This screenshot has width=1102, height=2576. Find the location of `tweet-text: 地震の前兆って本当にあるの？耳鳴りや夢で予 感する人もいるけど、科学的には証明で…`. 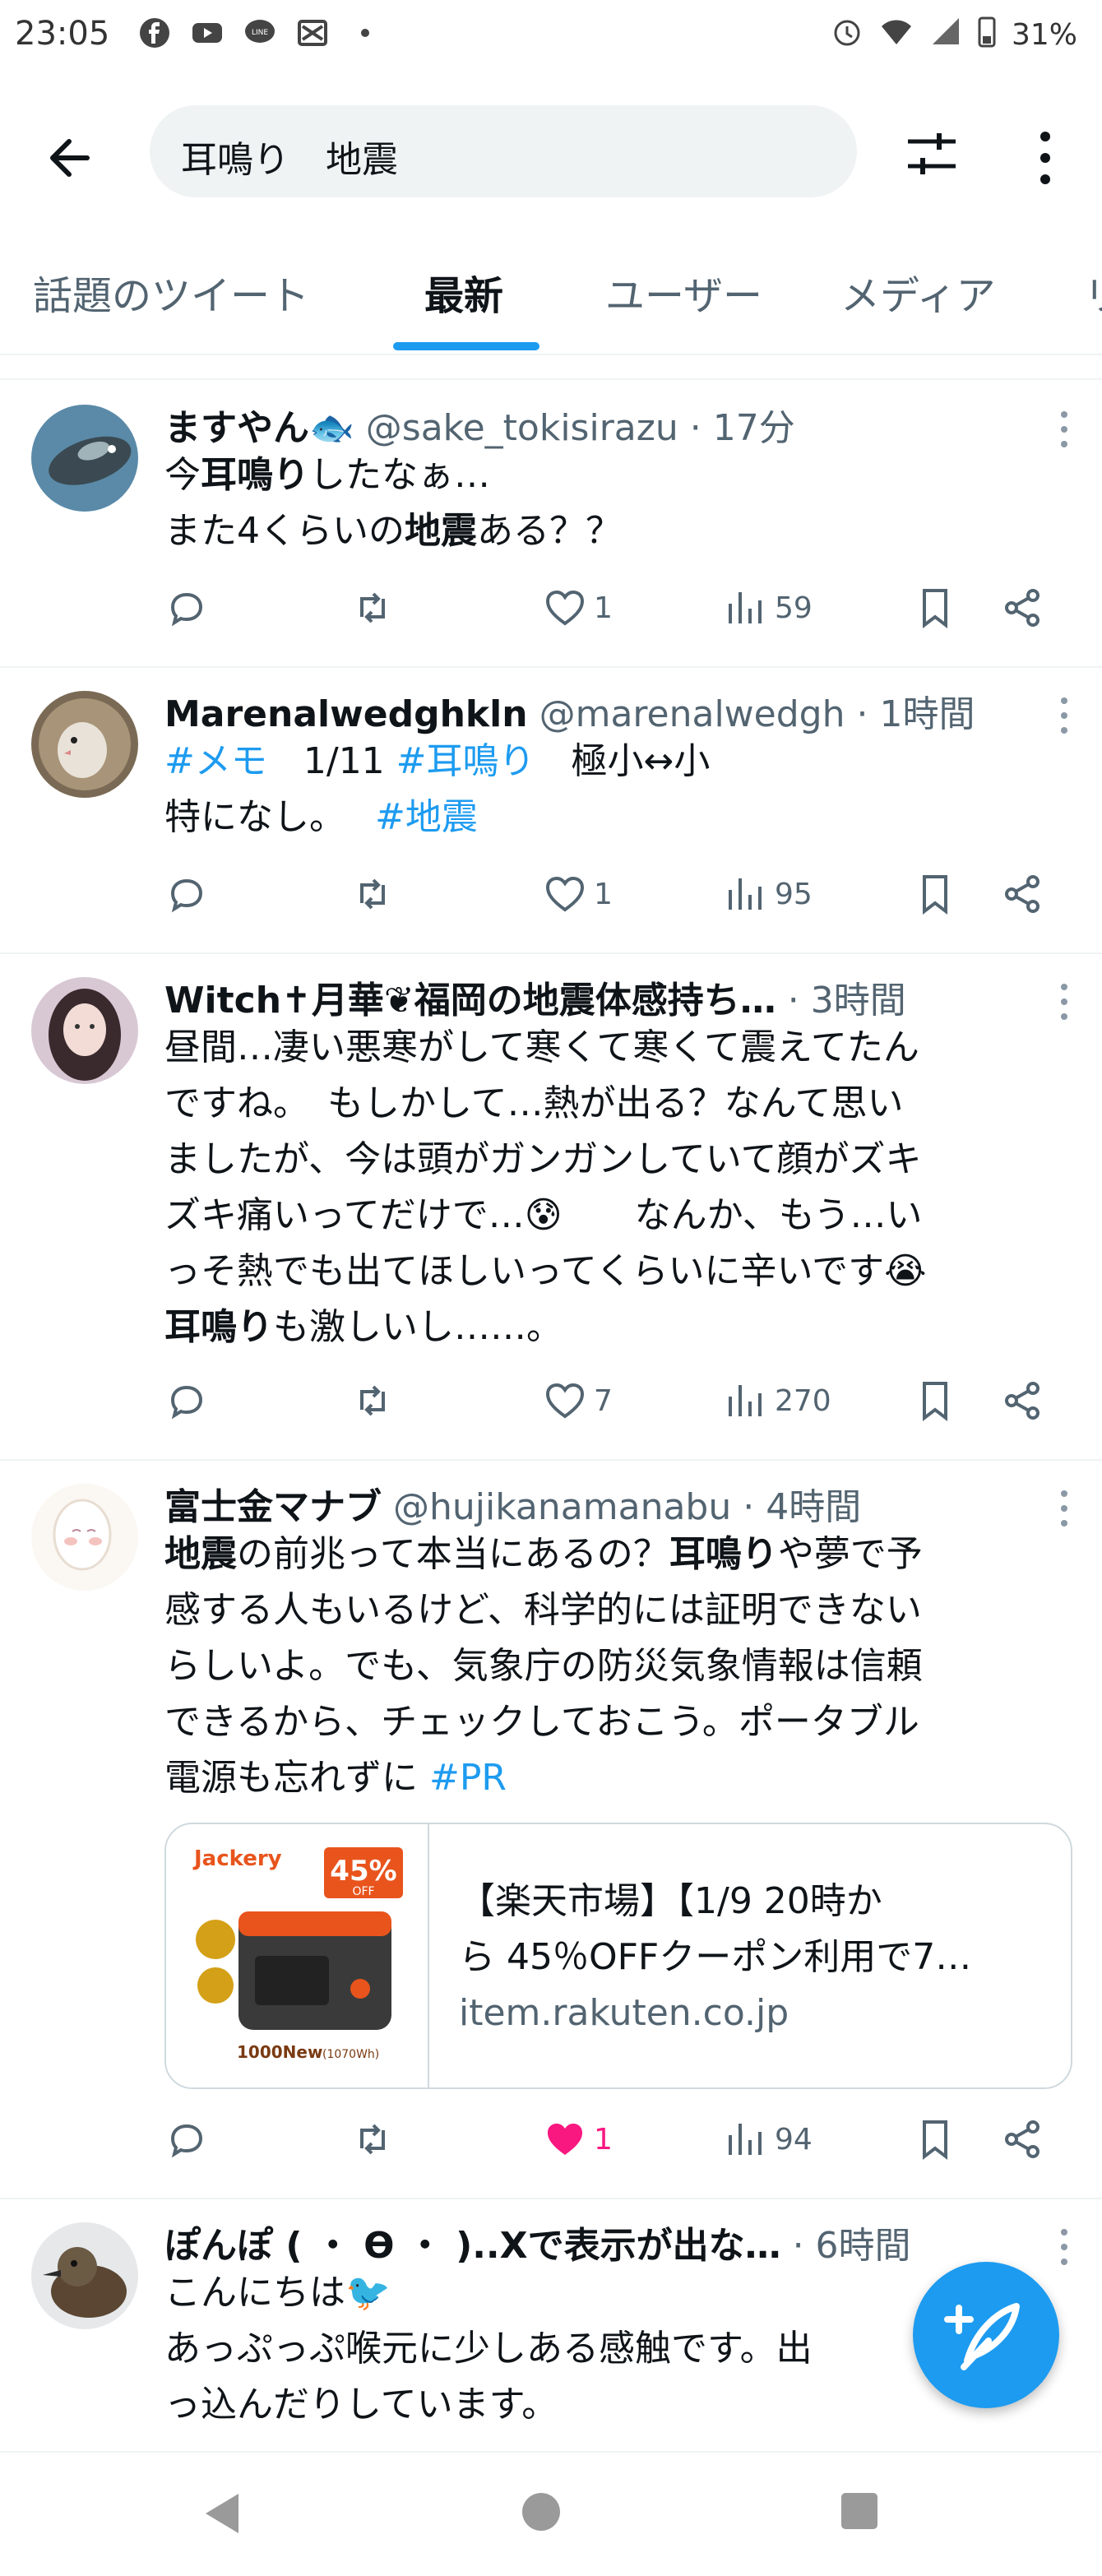

tweet-text: 地震の前兆って本当にあるの？耳鳴りや夢で予 感する人もいるけど、科学的には証明で… is located at coordinates (543, 1666).